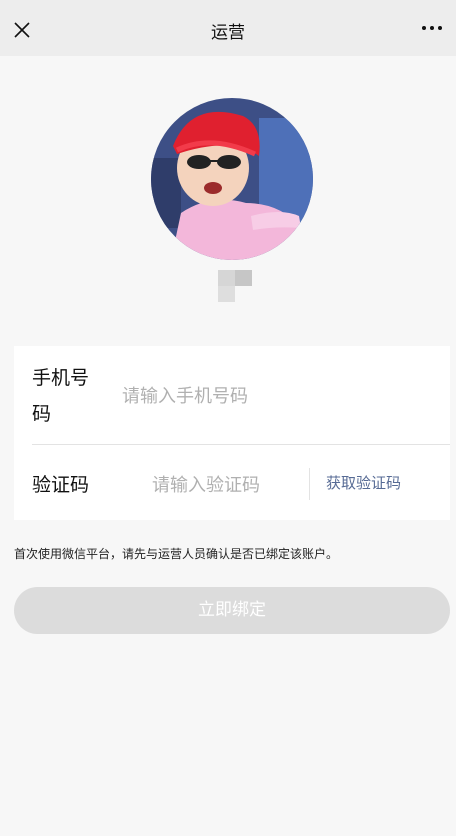  What do you see at coordinates (241, 444) in the screenshot?
I see `divider` at bounding box center [241, 444].